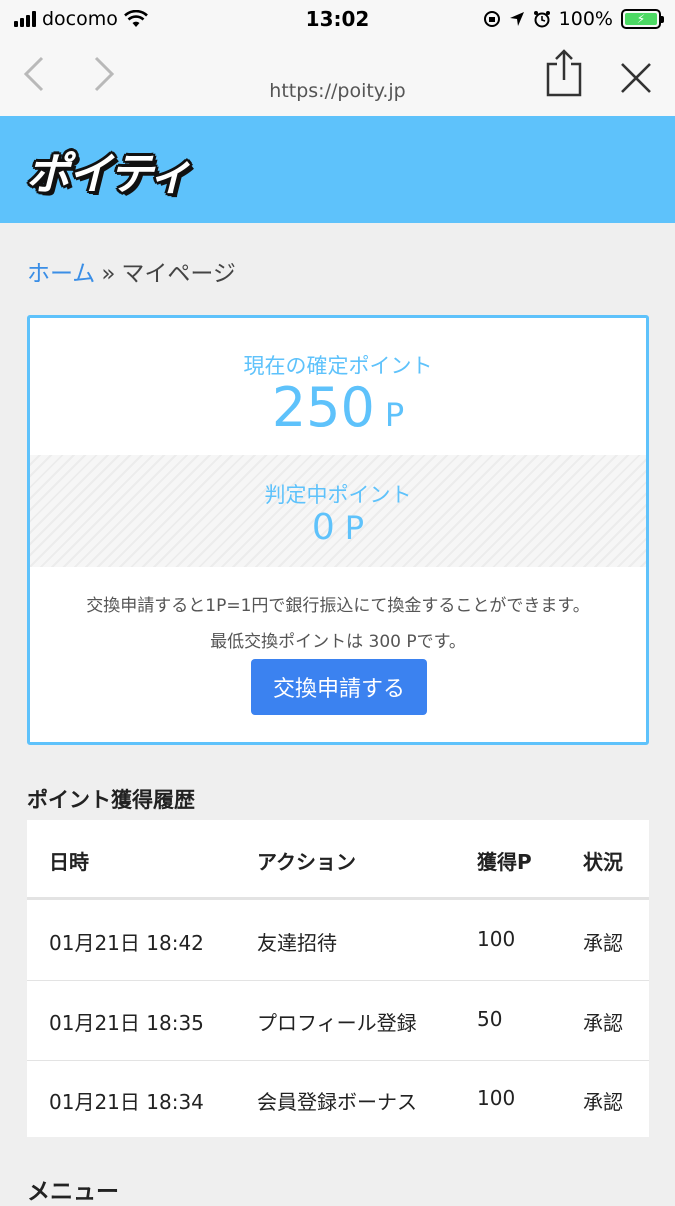 The image size is (675, 1206). I want to click on status-icons: 100% ⚡, so click(573, 19).